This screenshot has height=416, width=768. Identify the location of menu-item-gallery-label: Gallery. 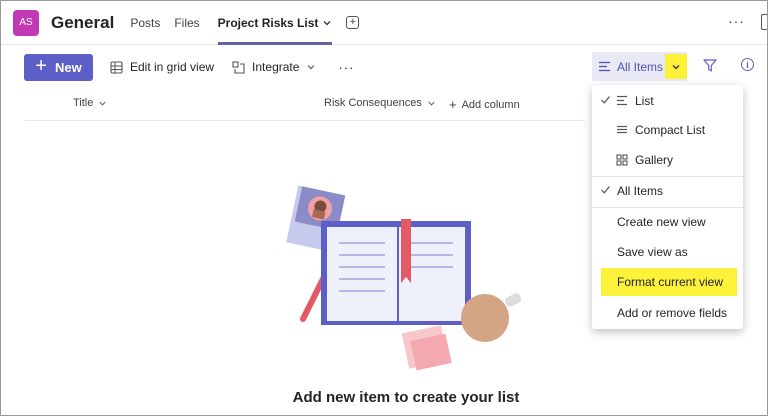
(654, 160).